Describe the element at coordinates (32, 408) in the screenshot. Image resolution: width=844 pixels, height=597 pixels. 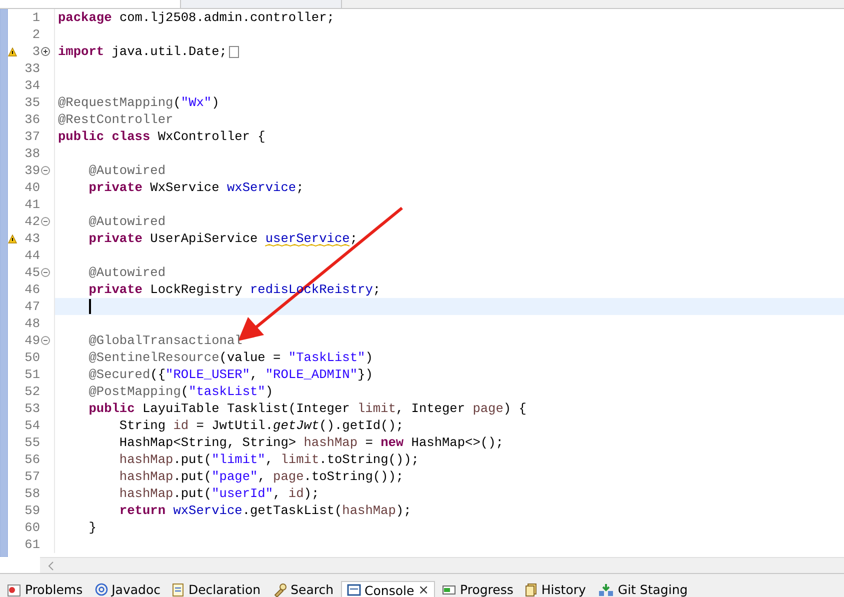
I see `line-number: 53` at that location.